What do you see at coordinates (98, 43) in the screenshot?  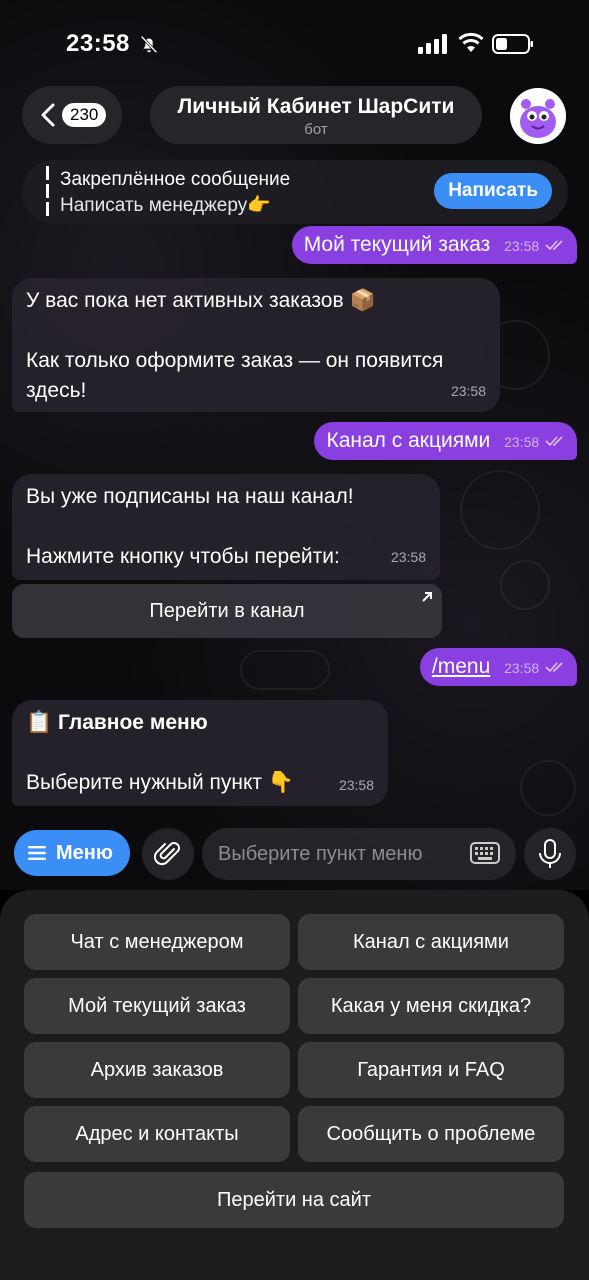 I see `status-time: 23:58` at bounding box center [98, 43].